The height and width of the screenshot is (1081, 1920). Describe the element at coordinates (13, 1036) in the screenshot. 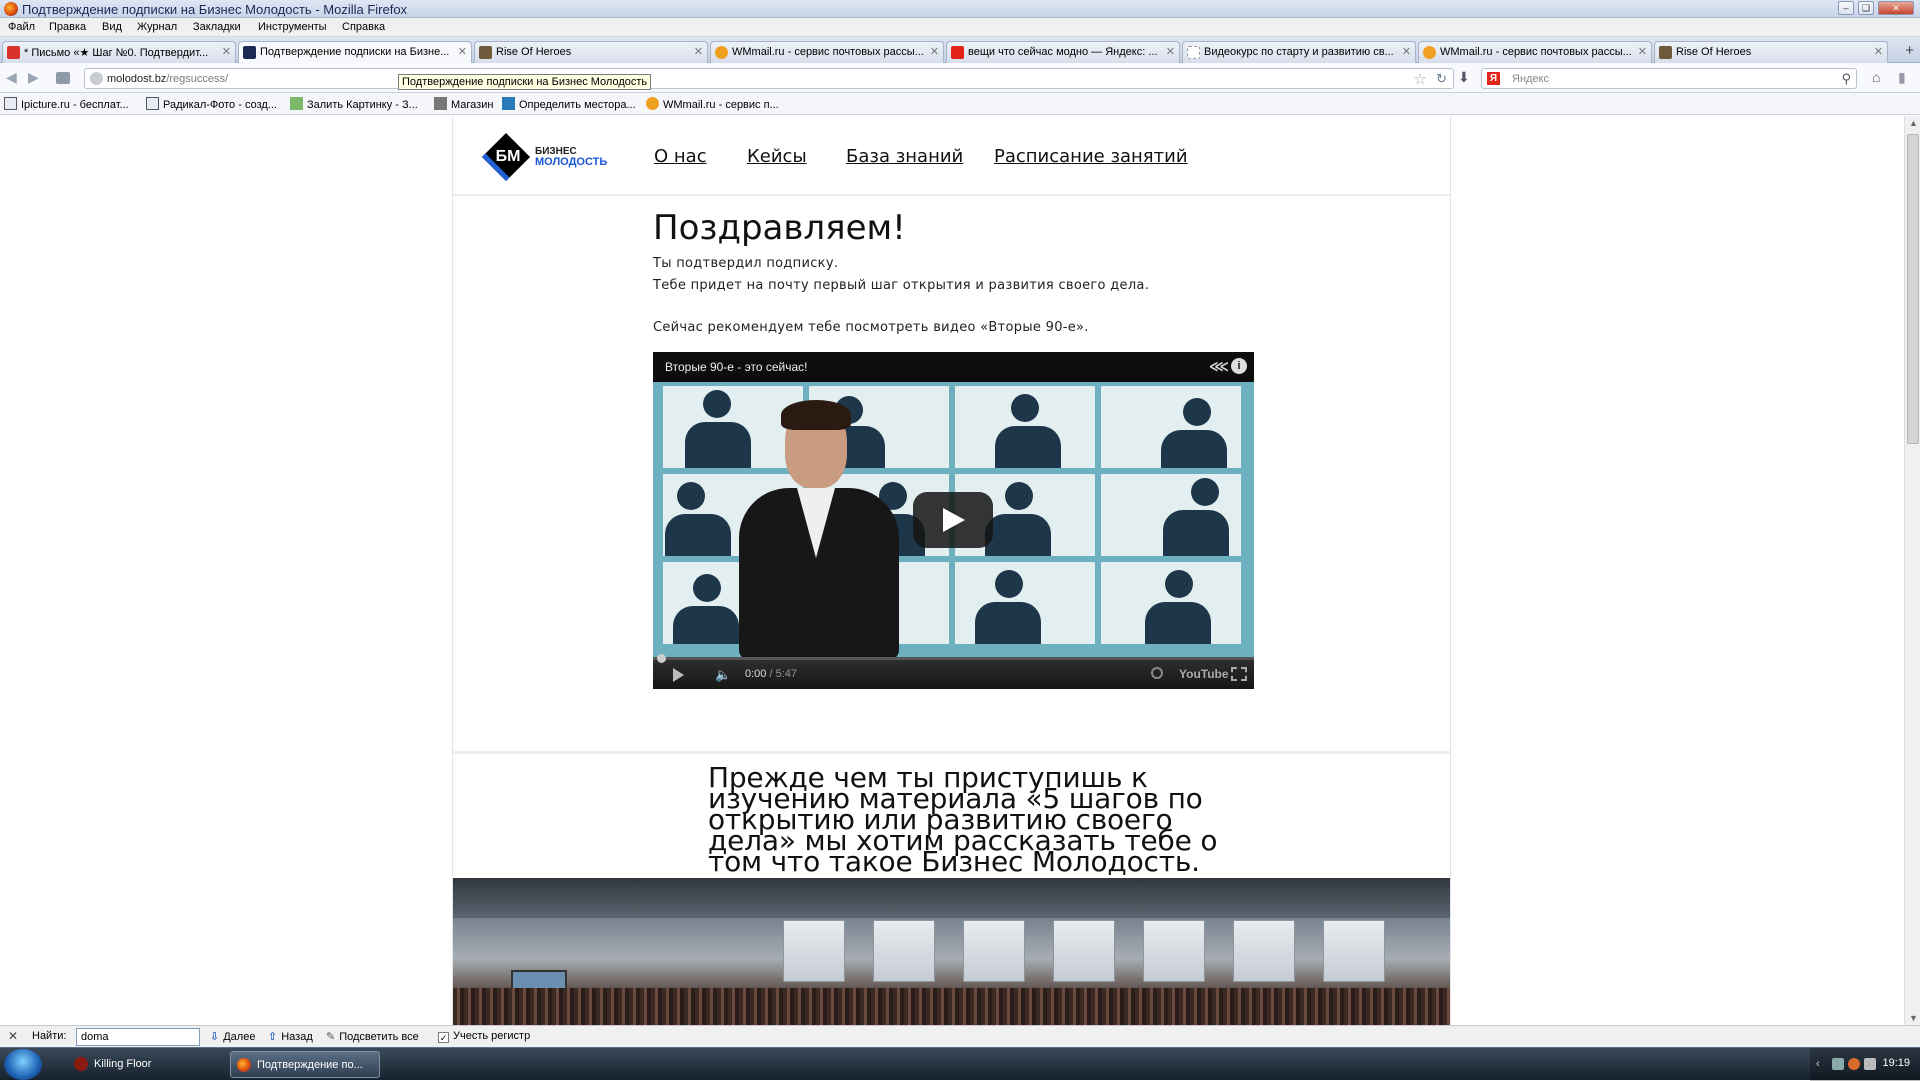

I see `find-close-icon: ✕` at that location.